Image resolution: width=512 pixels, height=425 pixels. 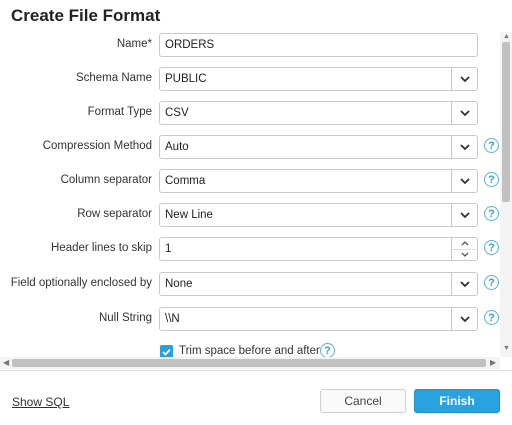 I want to click on row-column-separator: Column separator Comma ?, so click(x=250, y=182).